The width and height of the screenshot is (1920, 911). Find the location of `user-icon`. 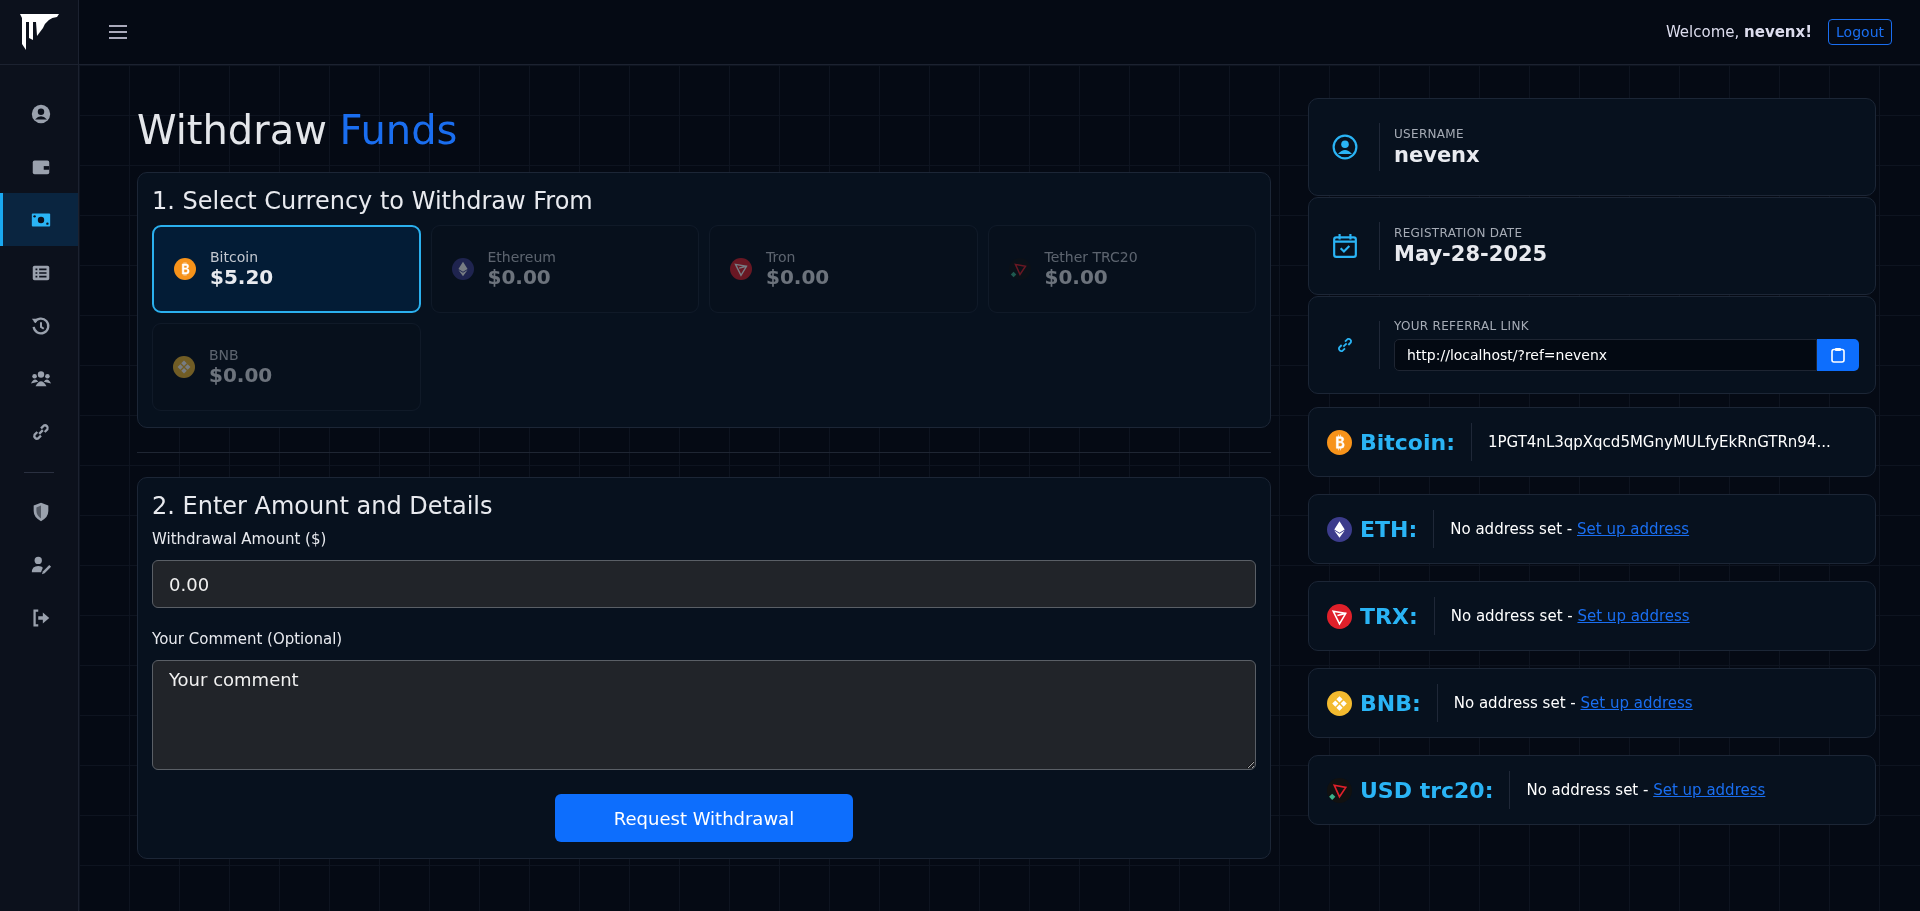

user-icon is located at coordinates (1345, 147).